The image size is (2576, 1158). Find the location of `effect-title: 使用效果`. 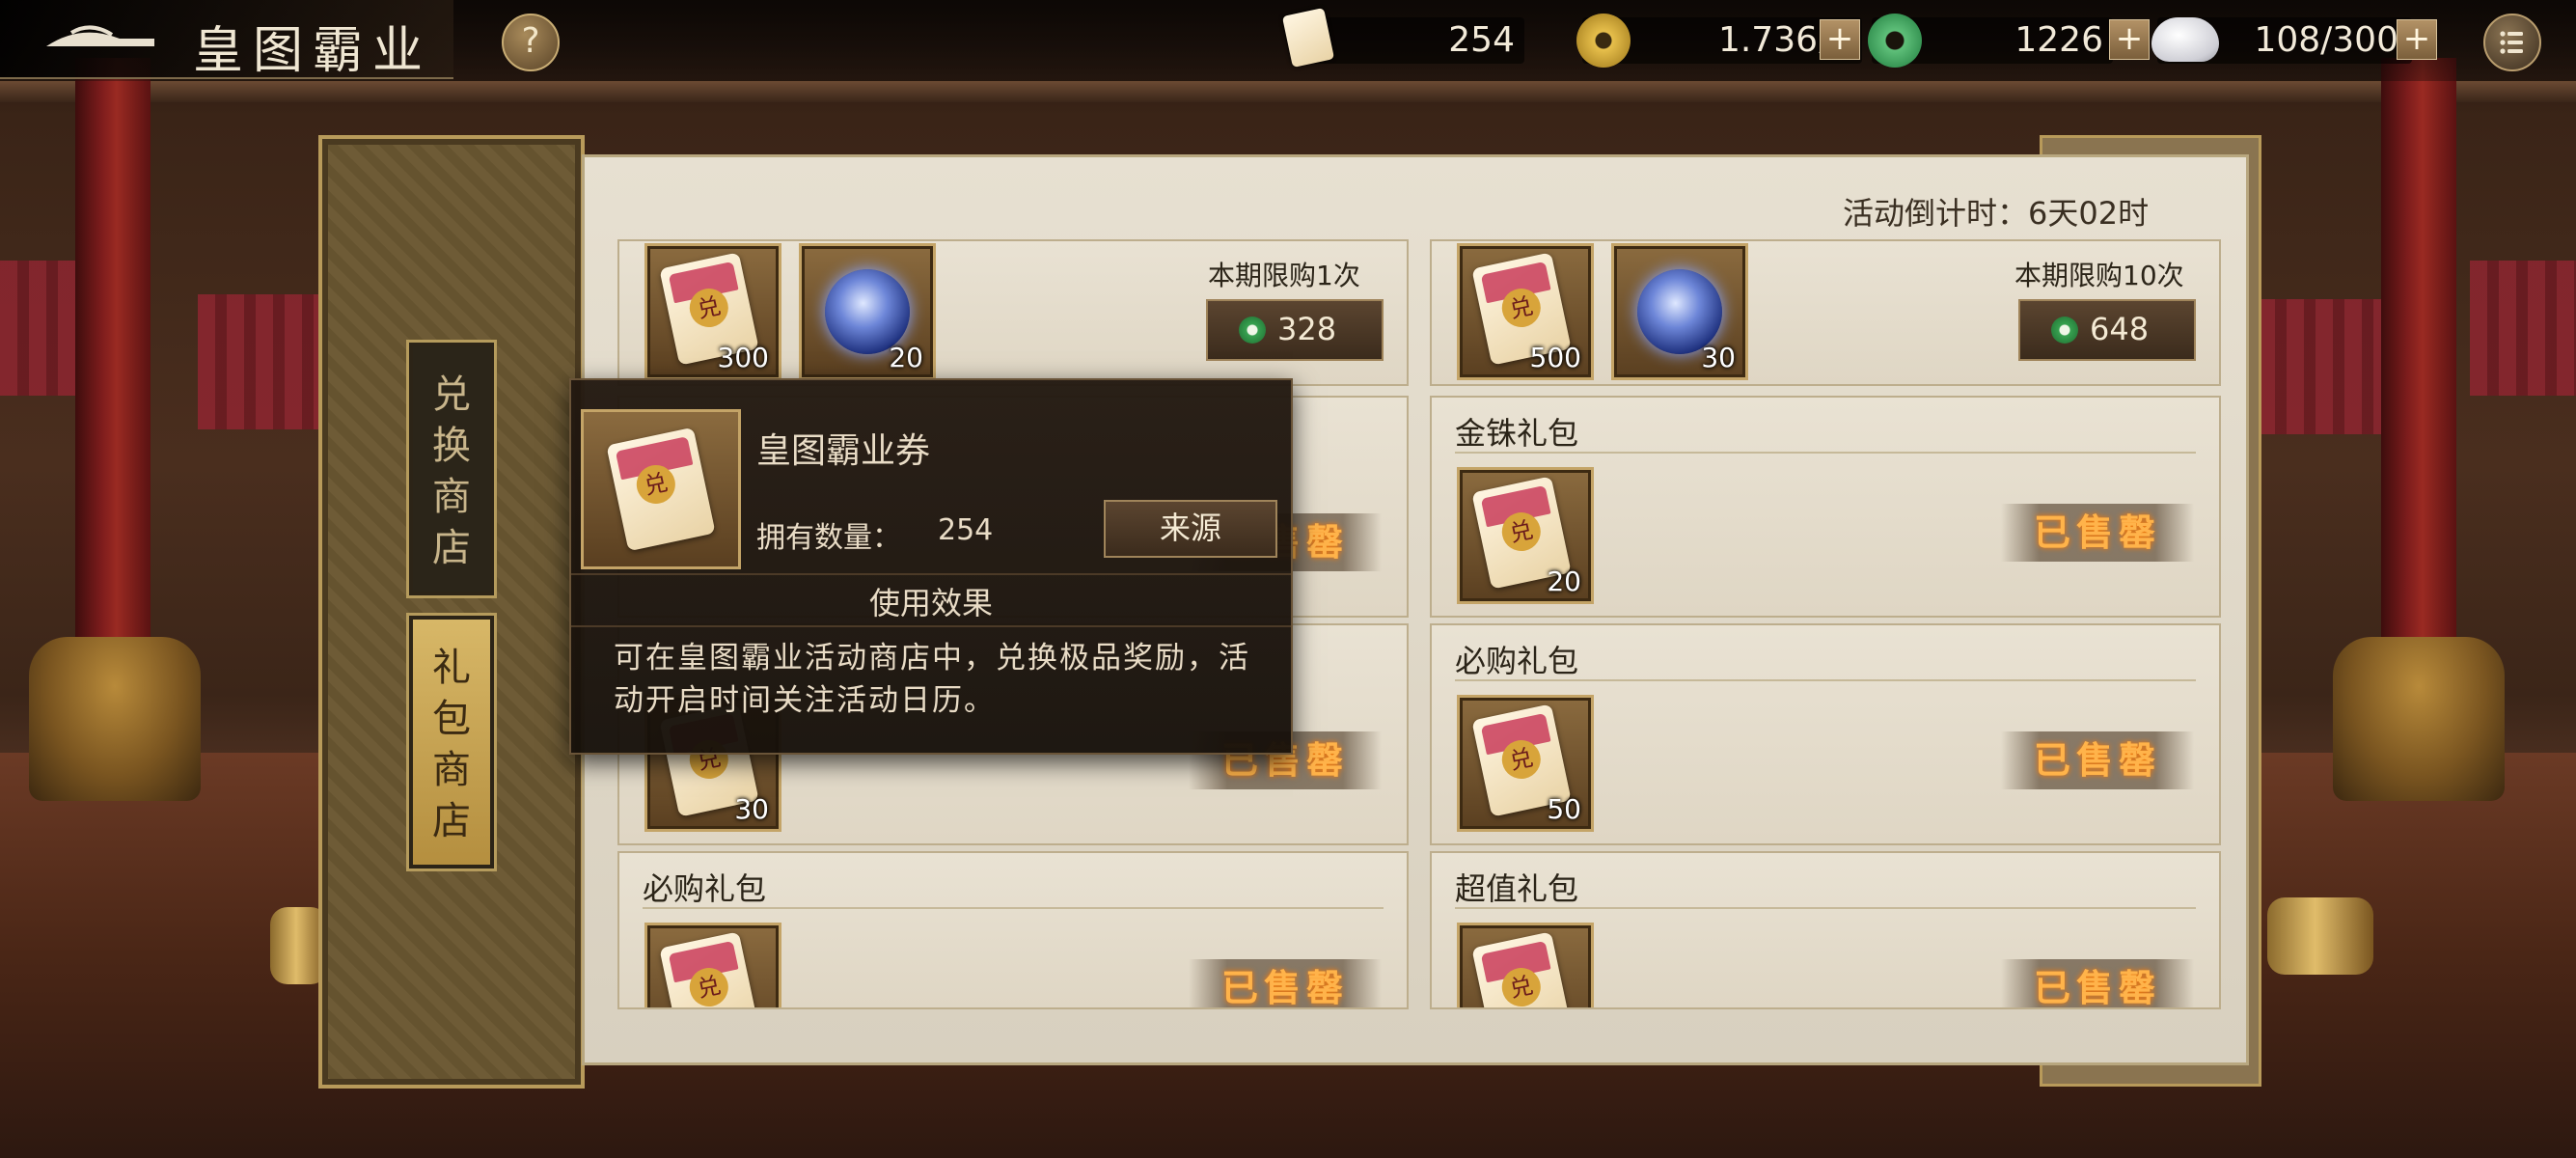

effect-title: 使用效果 is located at coordinates (931, 603).